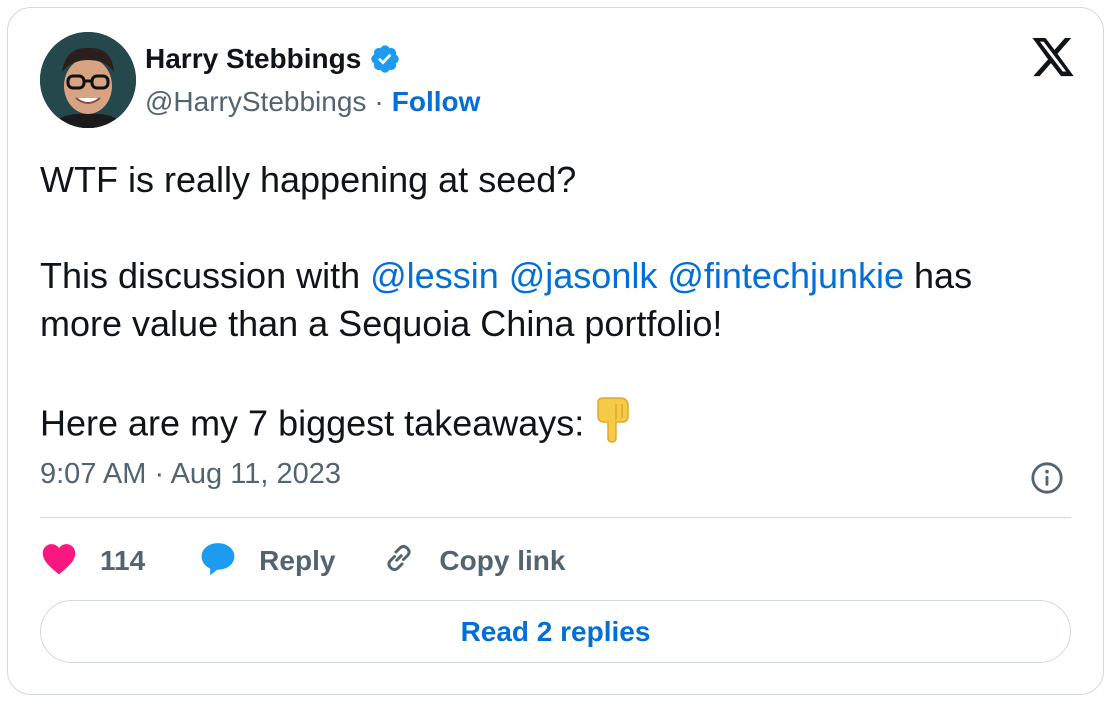 This screenshot has height=708, width=1112. I want to click on tweet-line-2-suffix: has, so click(938, 275).